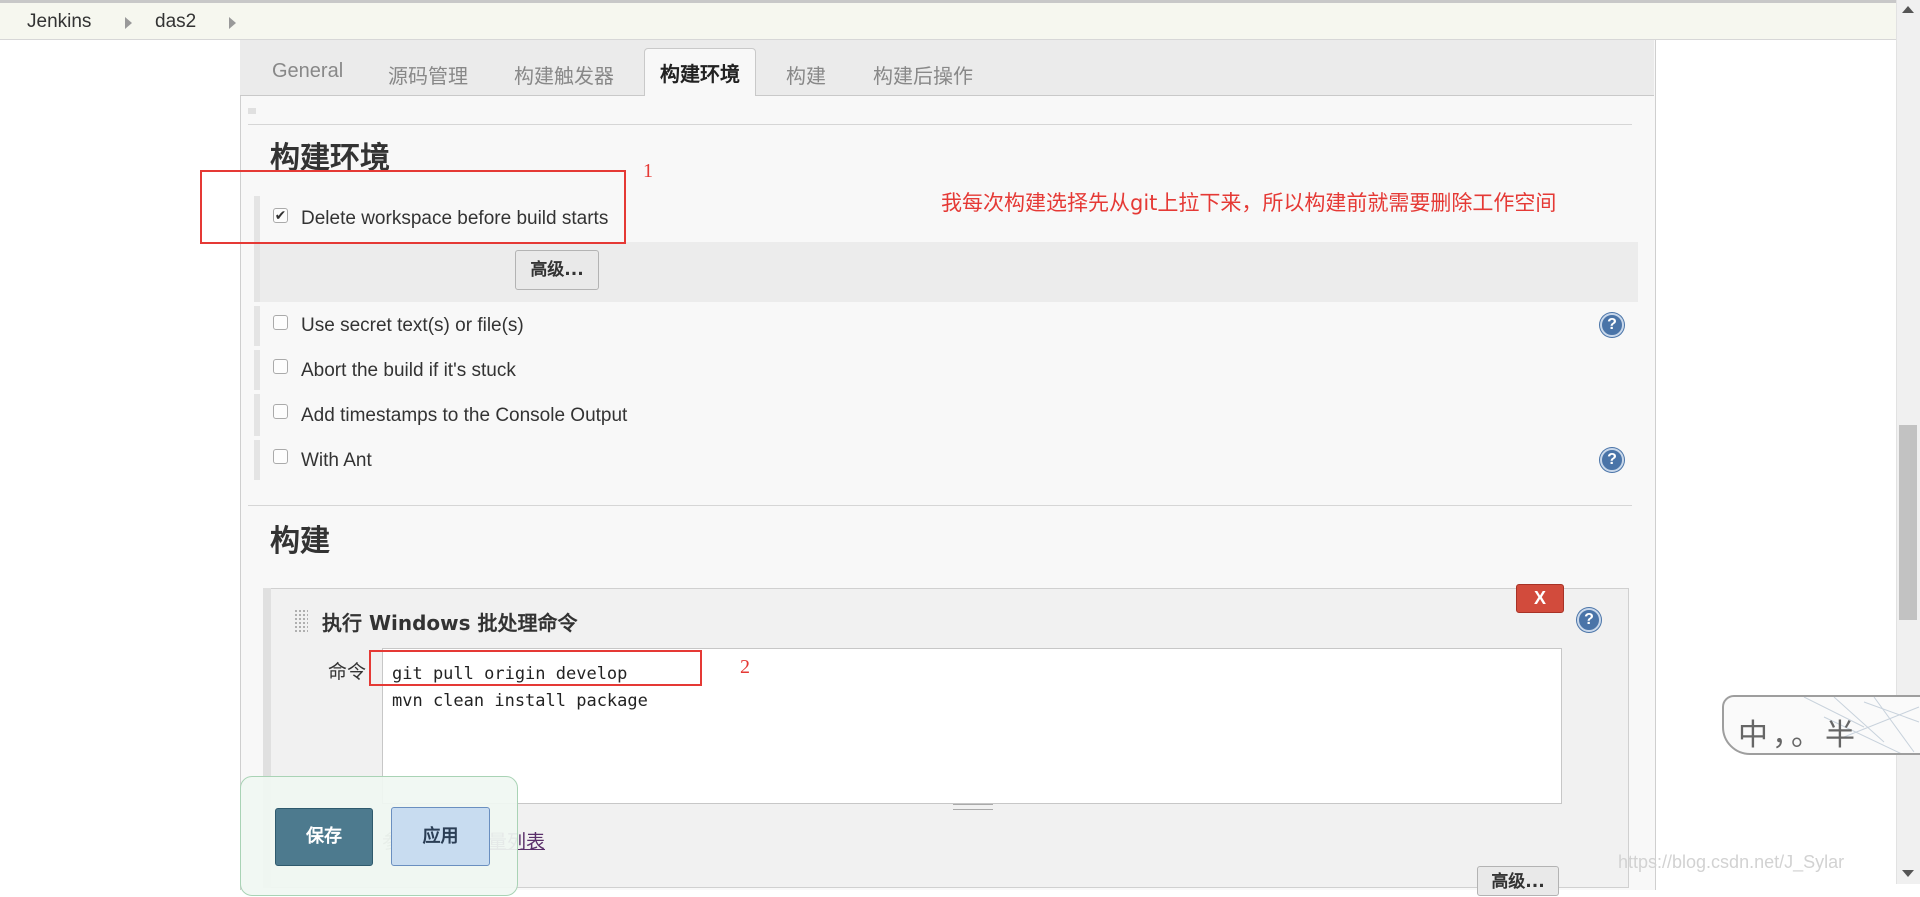  Describe the element at coordinates (1908, 522) in the screenshot. I see `scrollbar-thumb` at that location.